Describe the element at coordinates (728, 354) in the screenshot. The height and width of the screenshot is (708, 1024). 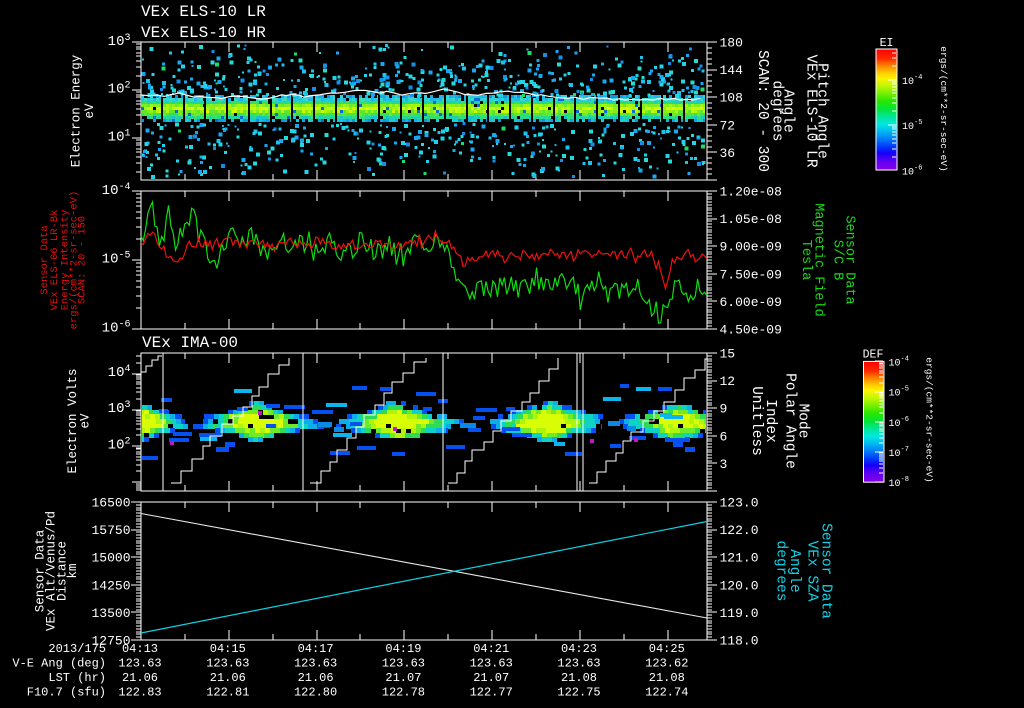
I see `svg-text: 15` at that location.